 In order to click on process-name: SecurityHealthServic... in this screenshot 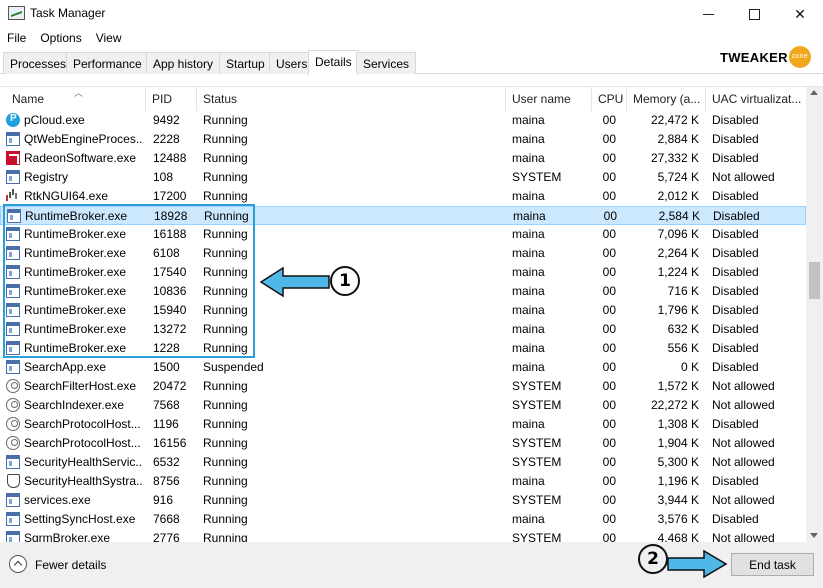, I will do `click(83, 462)`.